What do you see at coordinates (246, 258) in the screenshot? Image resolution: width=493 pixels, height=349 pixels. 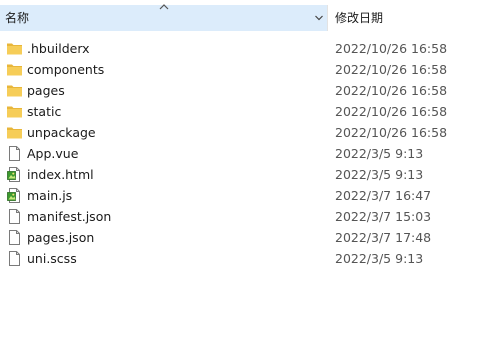 I see `file-row: uni.scss 2022/3/5 9:13` at bounding box center [246, 258].